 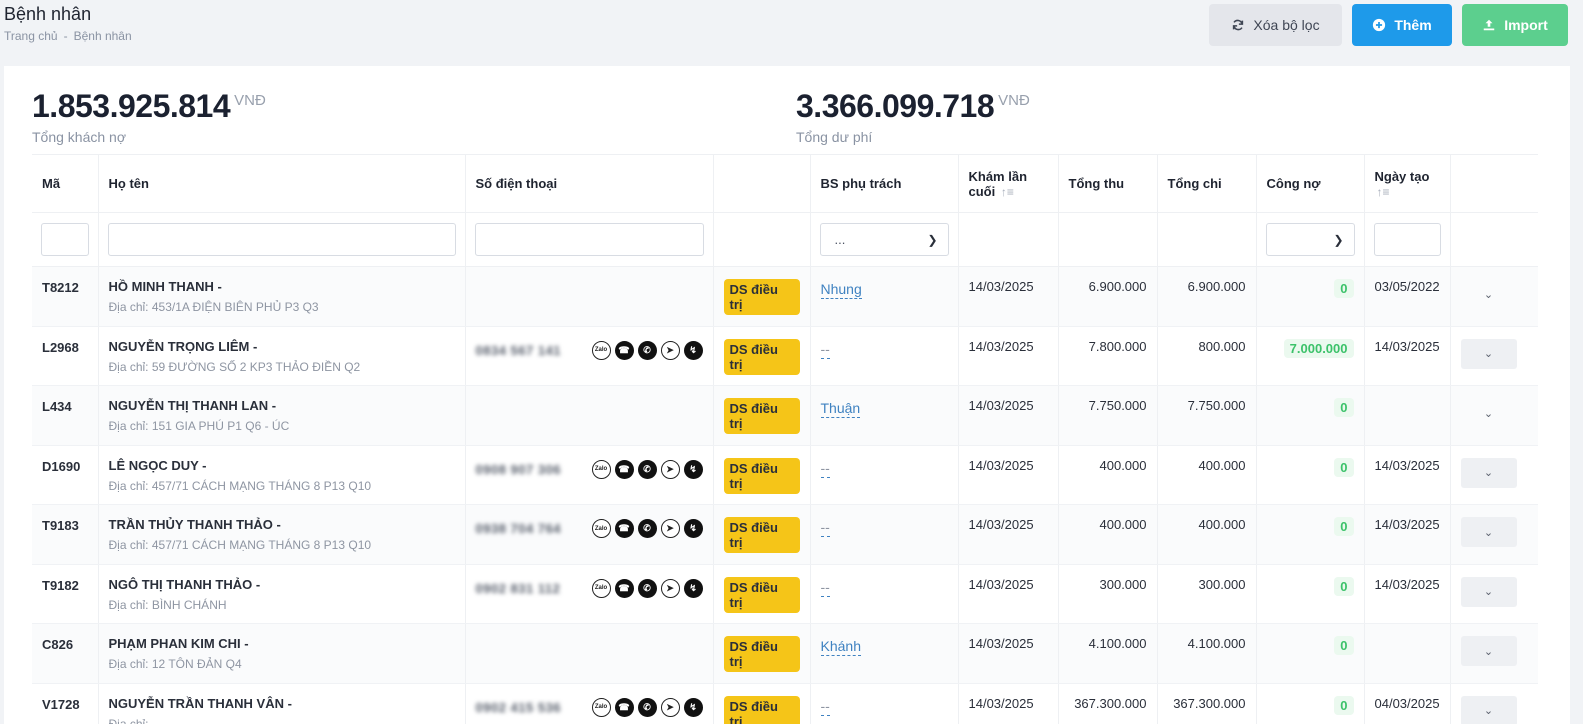 What do you see at coordinates (1008, 183) in the screenshot?
I see `col-last-visit: Khám lần cuối ↑≡` at bounding box center [1008, 183].